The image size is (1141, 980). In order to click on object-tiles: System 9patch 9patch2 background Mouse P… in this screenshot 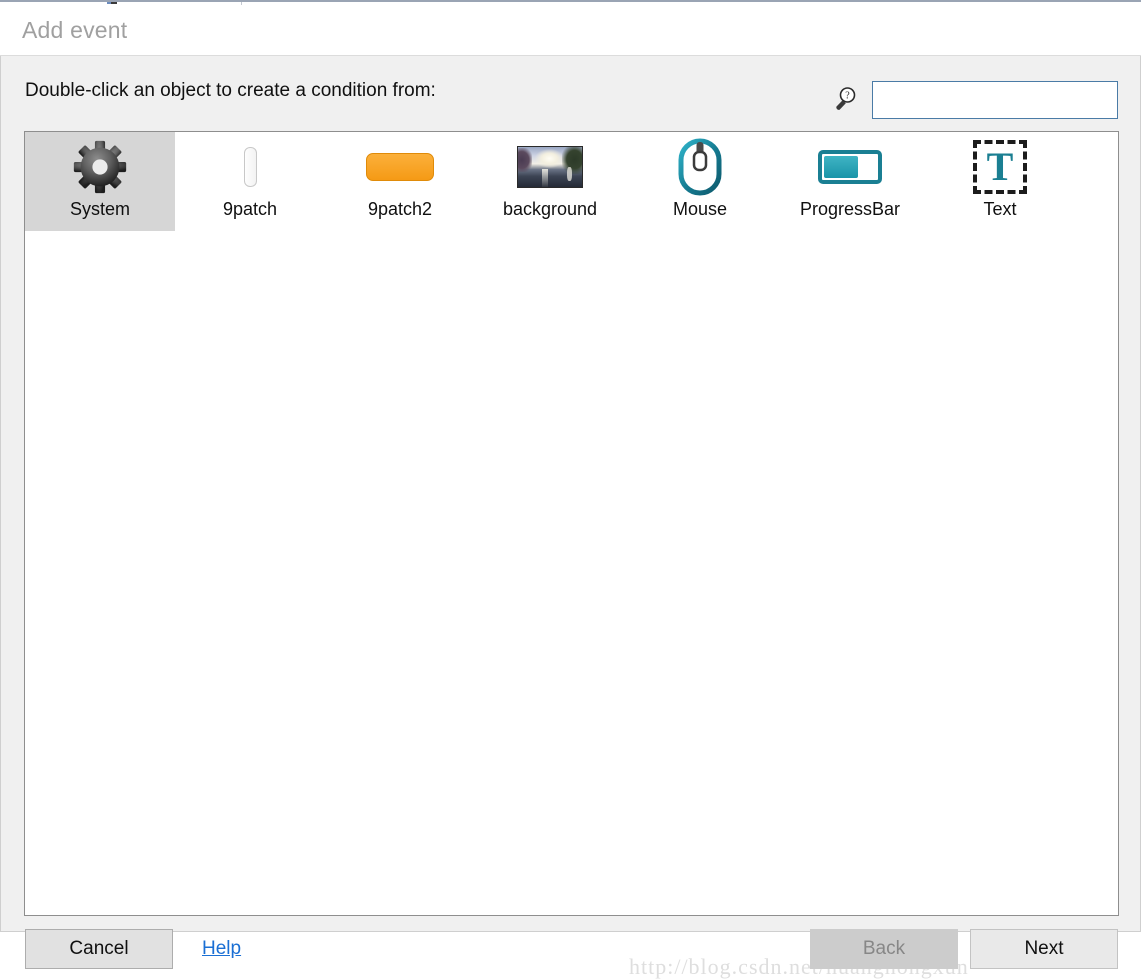, I will do `click(550, 181)`.